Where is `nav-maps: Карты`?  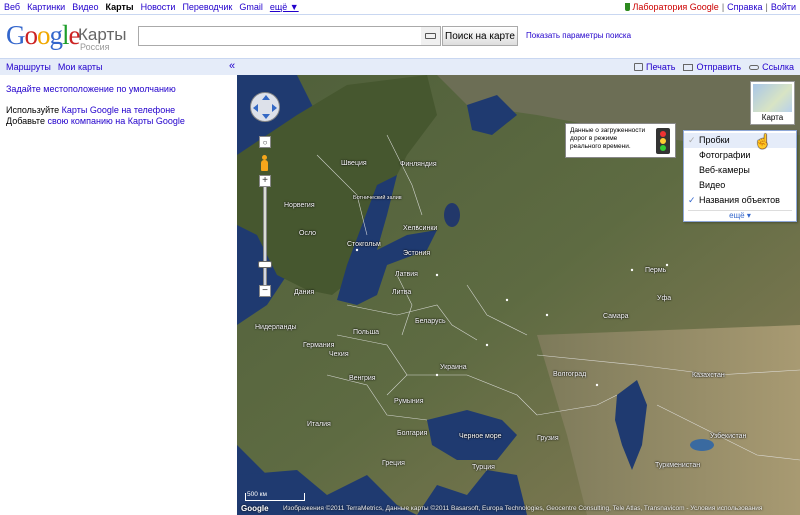 nav-maps: Карты is located at coordinates (119, 7).